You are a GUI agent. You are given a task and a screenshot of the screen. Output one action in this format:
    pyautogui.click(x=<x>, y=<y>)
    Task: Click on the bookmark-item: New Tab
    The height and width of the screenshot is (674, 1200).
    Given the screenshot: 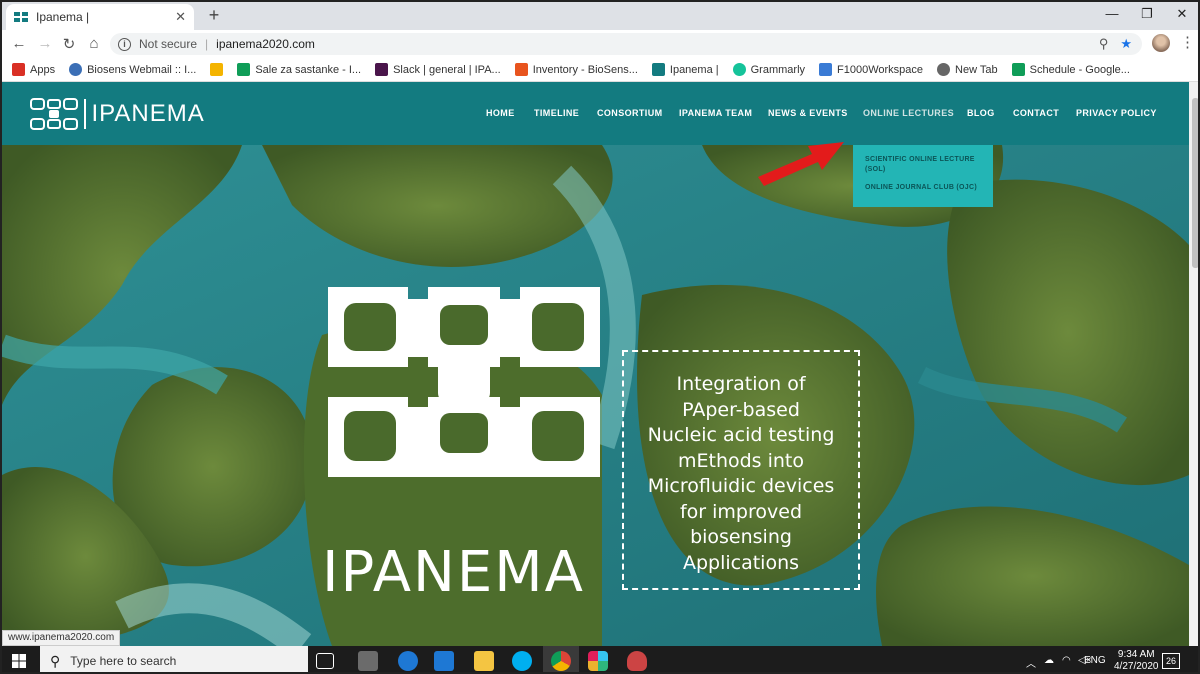 What is the action you would take?
    pyautogui.click(x=967, y=69)
    